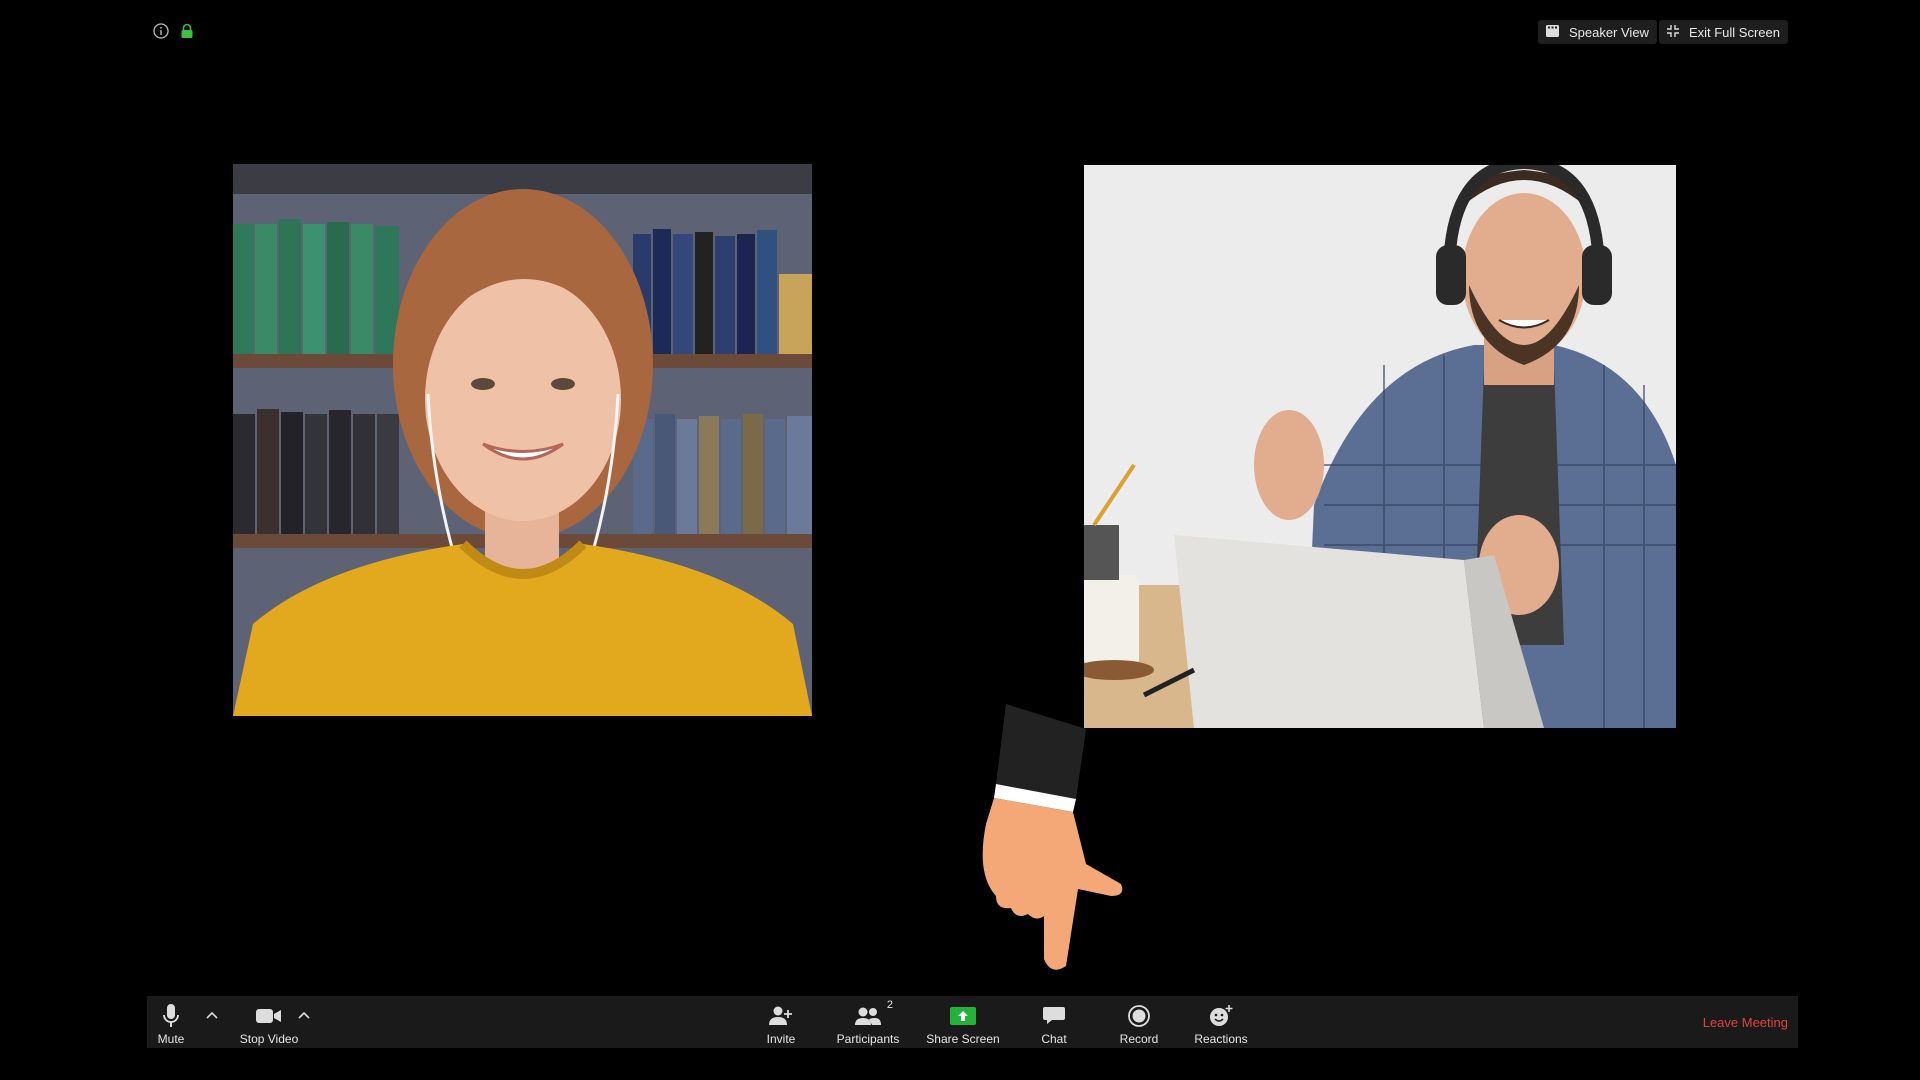 The height and width of the screenshot is (1080, 1920). What do you see at coordinates (269, 1016) in the screenshot?
I see `video-camera-icon` at bounding box center [269, 1016].